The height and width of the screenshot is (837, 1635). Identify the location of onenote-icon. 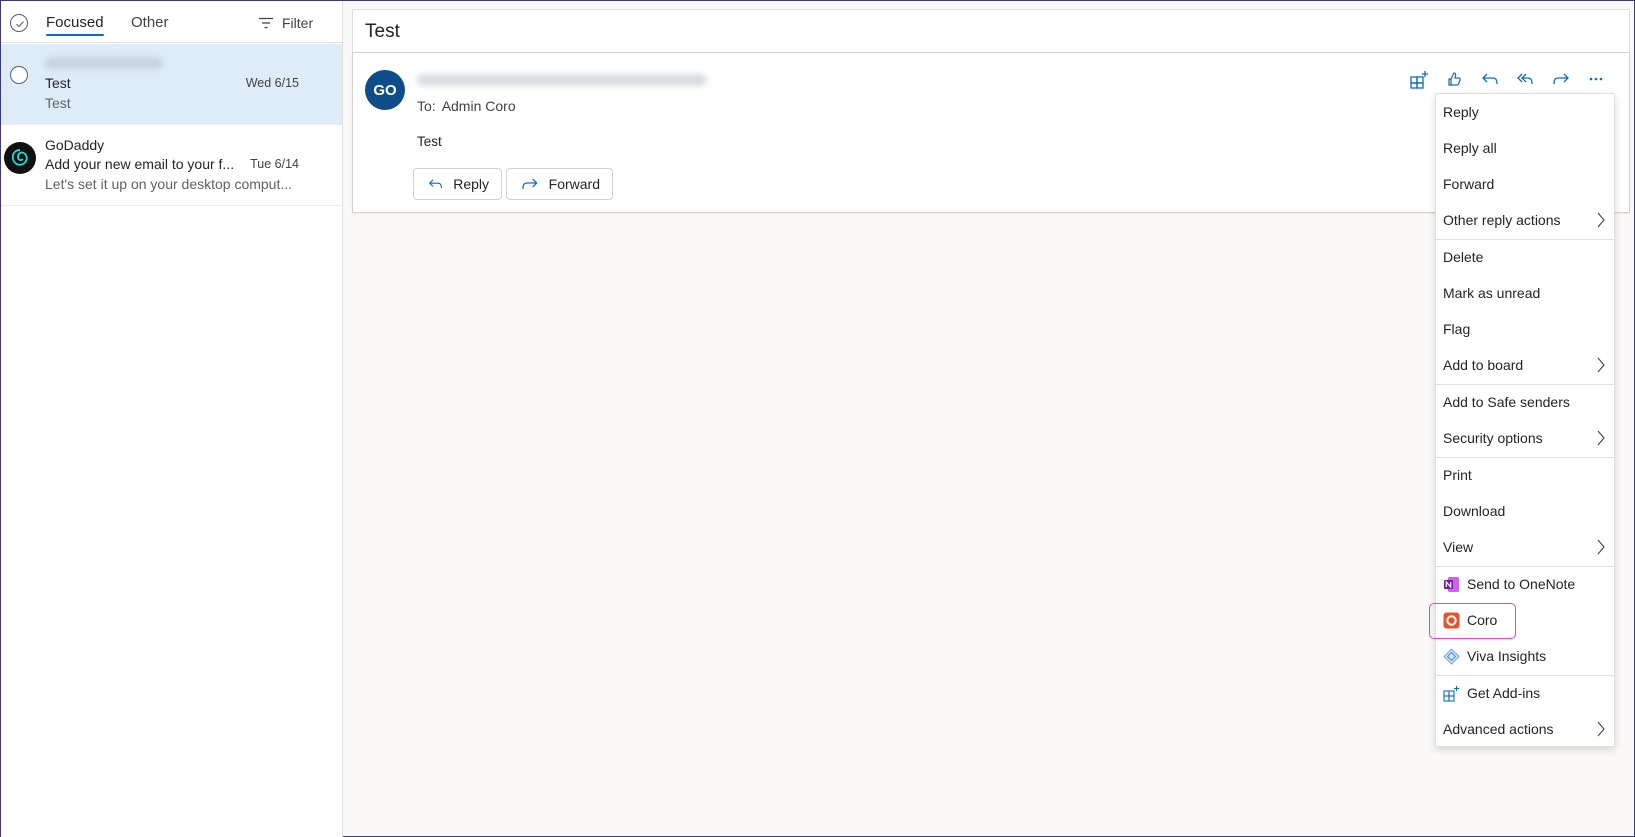
(1451, 584).